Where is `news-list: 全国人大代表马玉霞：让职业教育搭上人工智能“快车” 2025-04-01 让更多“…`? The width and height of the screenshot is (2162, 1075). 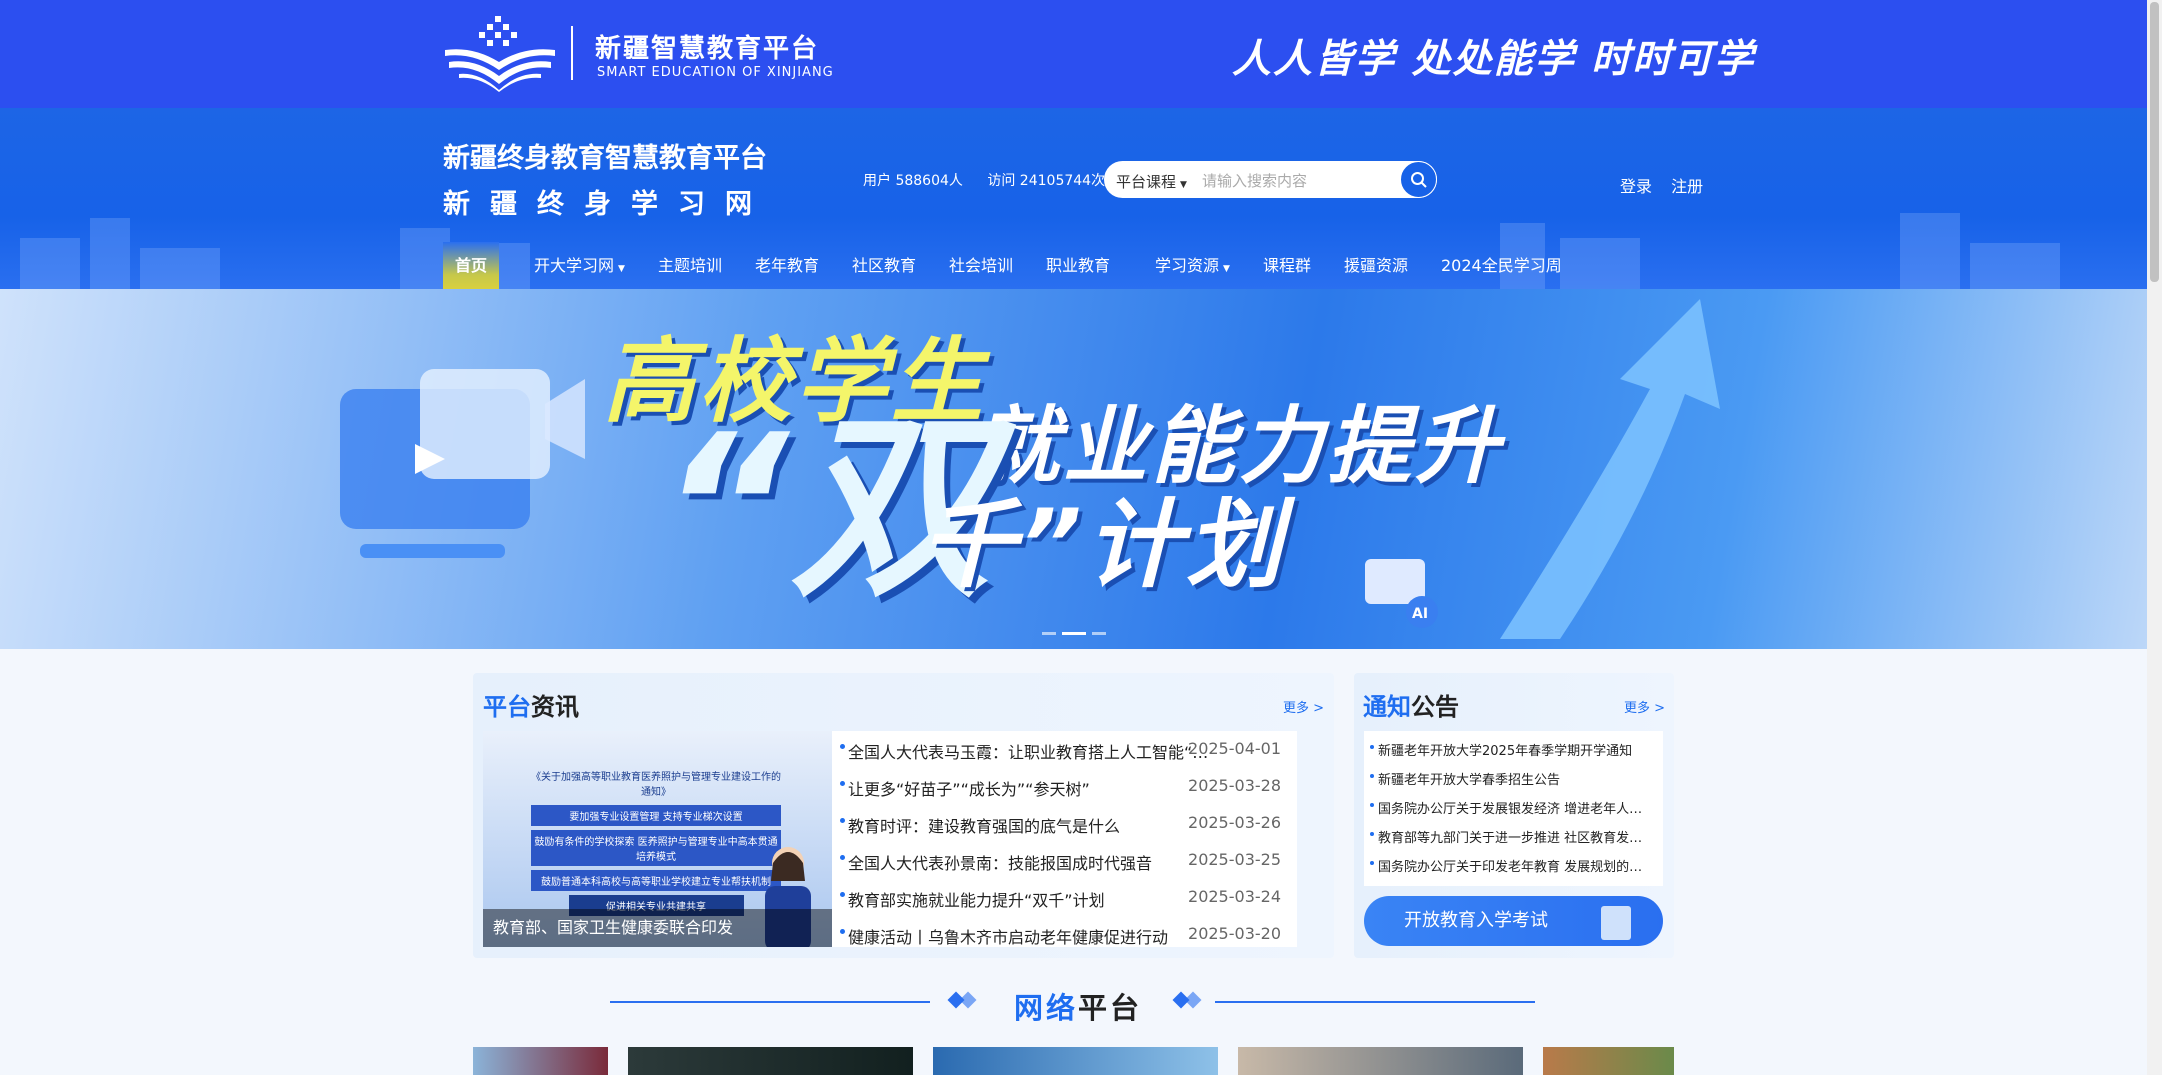
news-list: 全国人大代表马玉霞：让职业教育搭上人工智能“快车” 2025-04-01 让更多“… is located at coordinates (1064, 839).